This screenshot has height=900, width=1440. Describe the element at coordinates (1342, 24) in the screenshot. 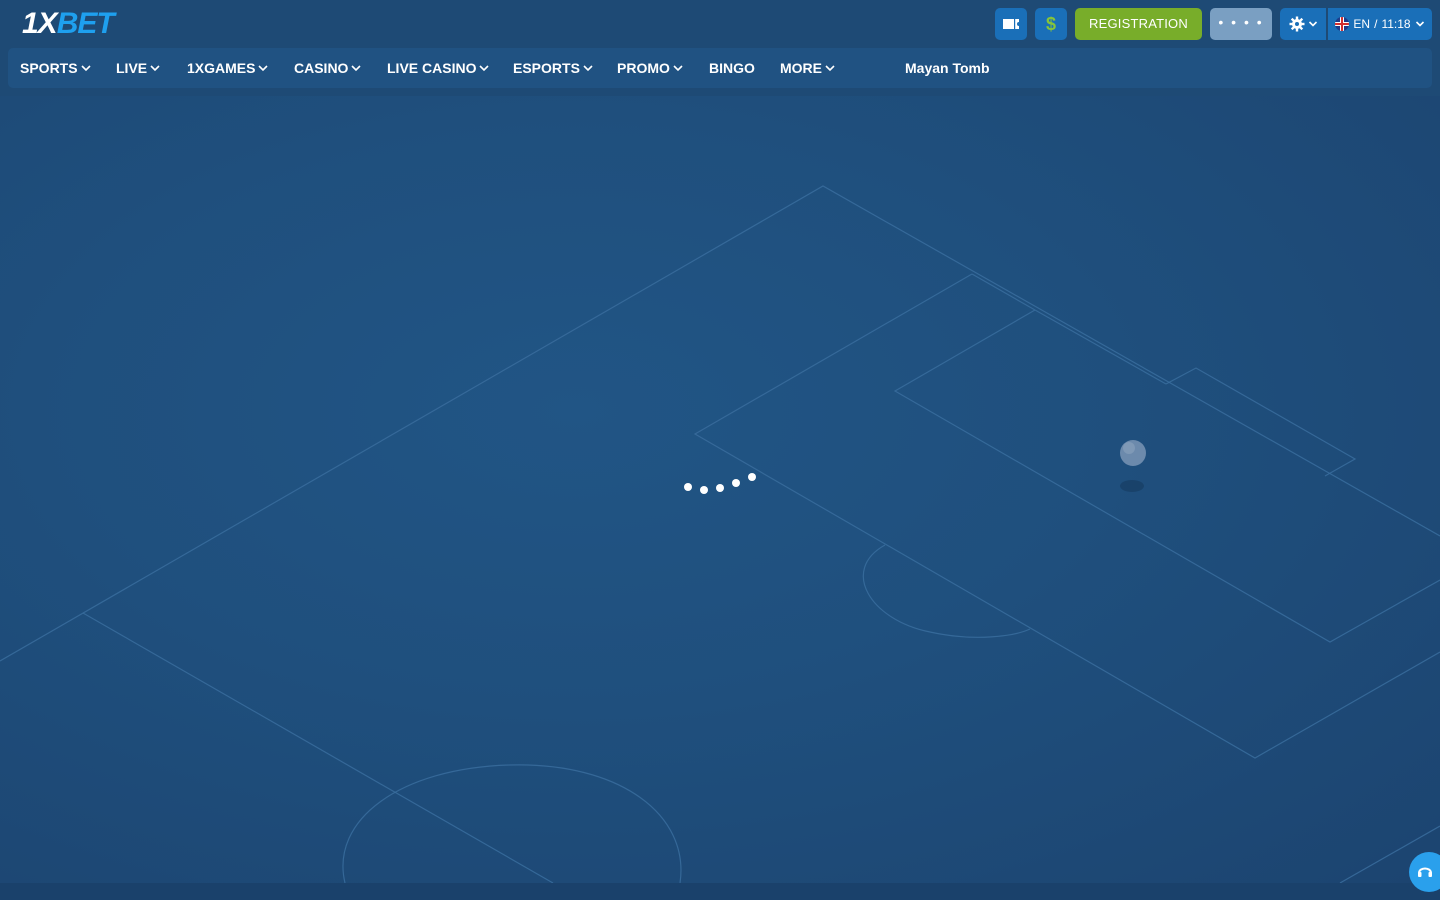

I see `uk-flag-icon` at that location.